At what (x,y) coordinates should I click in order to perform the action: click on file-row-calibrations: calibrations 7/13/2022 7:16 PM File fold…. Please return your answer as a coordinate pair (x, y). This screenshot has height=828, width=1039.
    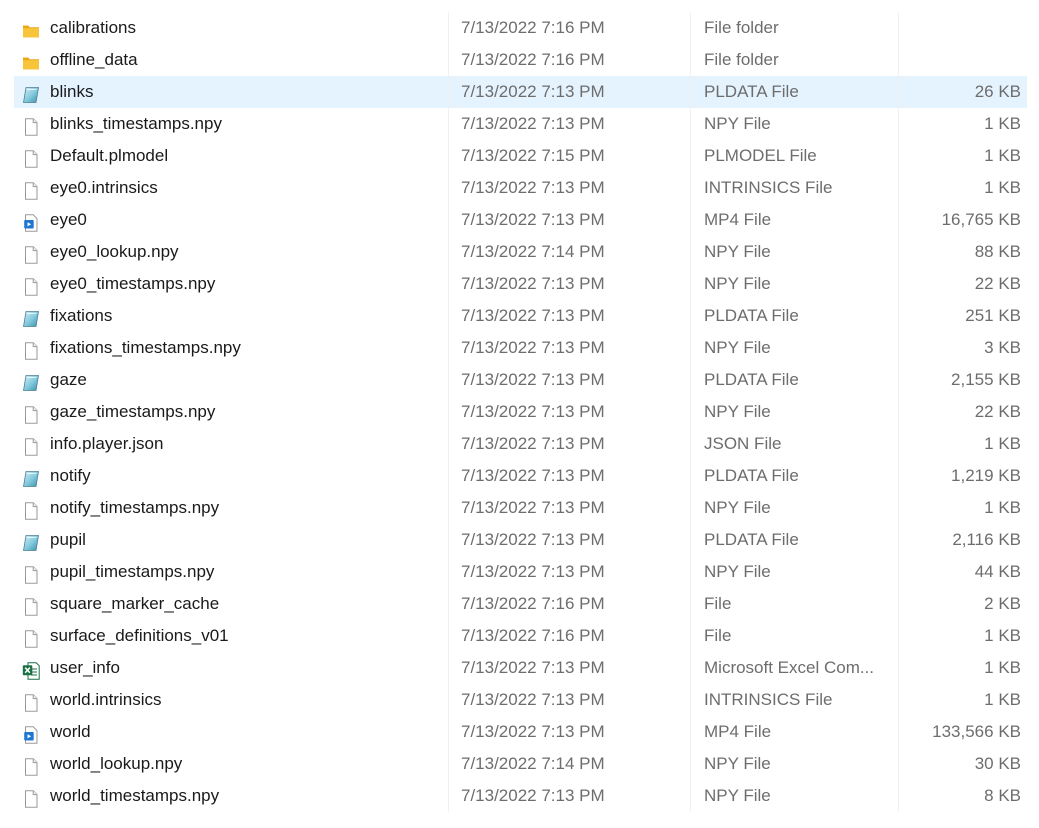
    Looking at the image, I should click on (520, 28).